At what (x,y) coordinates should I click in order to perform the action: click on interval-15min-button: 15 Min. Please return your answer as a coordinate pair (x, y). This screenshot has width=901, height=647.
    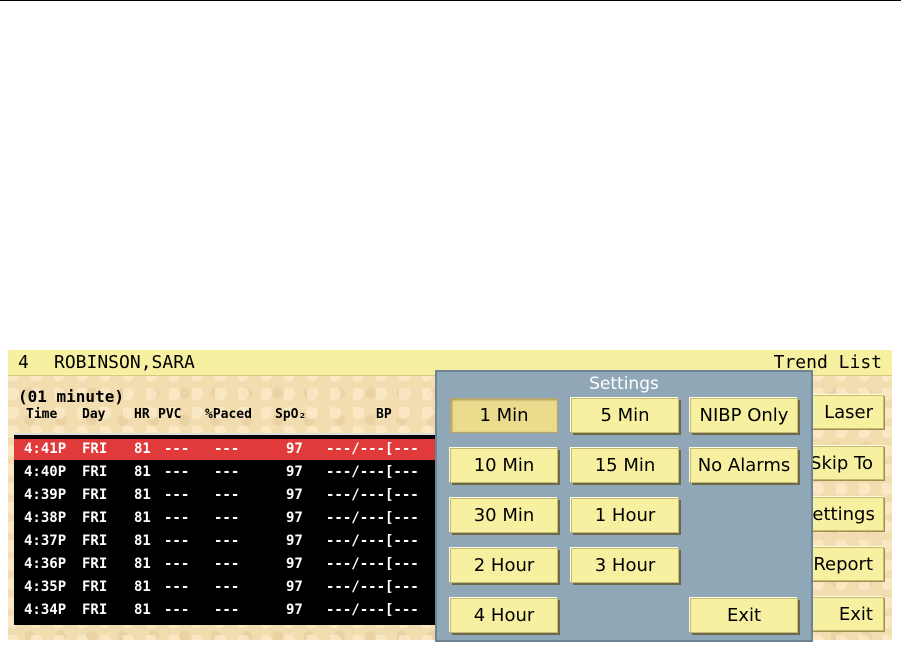
    Looking at the image, I should click on (625, 465).